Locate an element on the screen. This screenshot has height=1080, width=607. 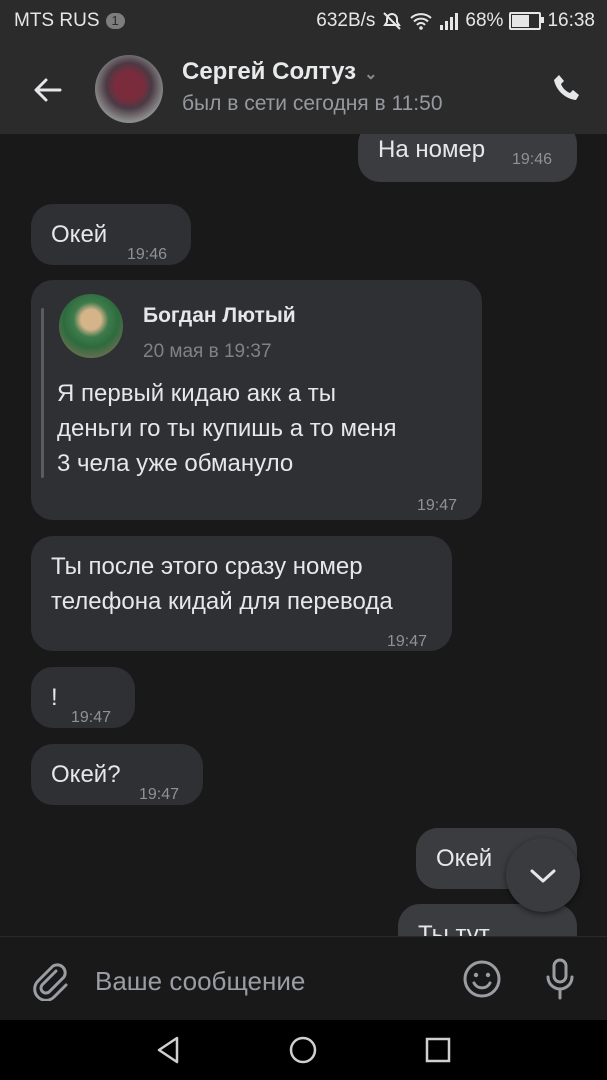
message-text: Ты тут is located at coordinates (454, 928).